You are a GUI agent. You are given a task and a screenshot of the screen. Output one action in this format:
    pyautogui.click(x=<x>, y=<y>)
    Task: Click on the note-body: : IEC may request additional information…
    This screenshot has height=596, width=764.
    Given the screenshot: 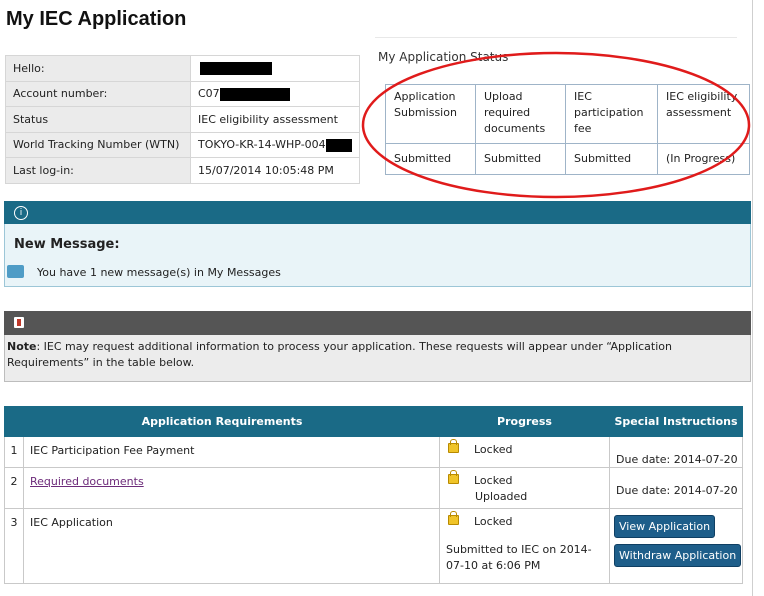 What is the action you would take?
    pyautogui.click(x=339, y=354)
    